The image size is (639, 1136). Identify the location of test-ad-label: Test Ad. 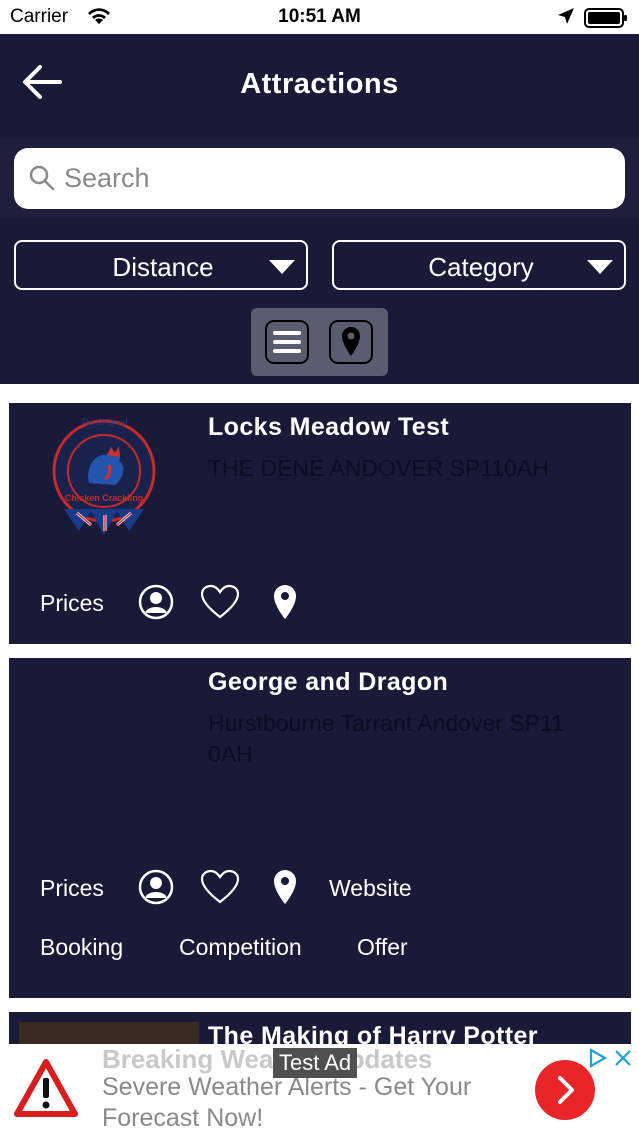
(315, 1063).